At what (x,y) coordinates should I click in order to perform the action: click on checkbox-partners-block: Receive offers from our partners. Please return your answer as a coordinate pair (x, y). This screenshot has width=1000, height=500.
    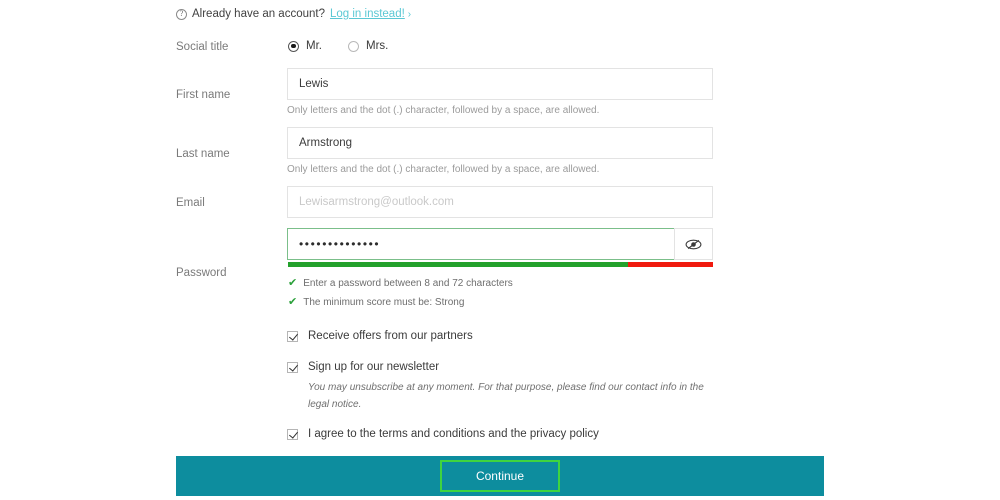
    Looking at the image, I should click on (380, 336).